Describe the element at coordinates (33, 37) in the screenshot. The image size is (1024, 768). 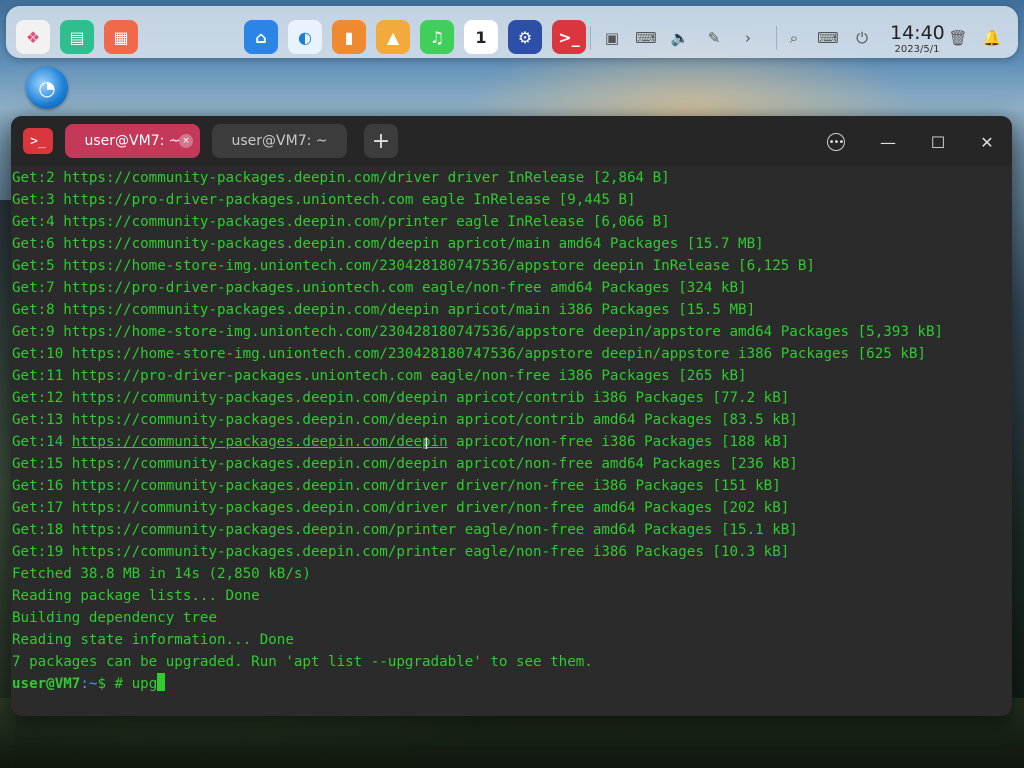
I see `launcher-icon: ❖` at that location.